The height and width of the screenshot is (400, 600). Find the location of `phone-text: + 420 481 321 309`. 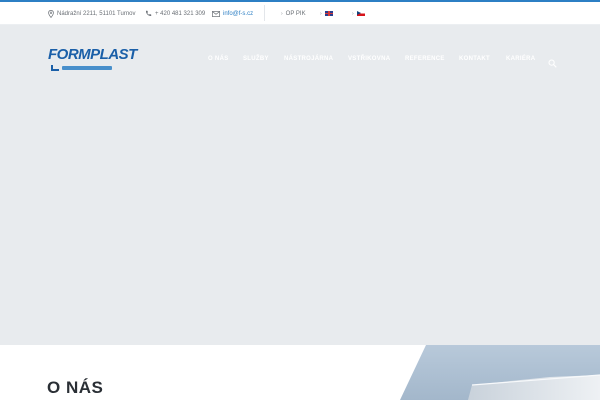

phone-text: + 420 481 321 309 is located at coordinates (180, 14).